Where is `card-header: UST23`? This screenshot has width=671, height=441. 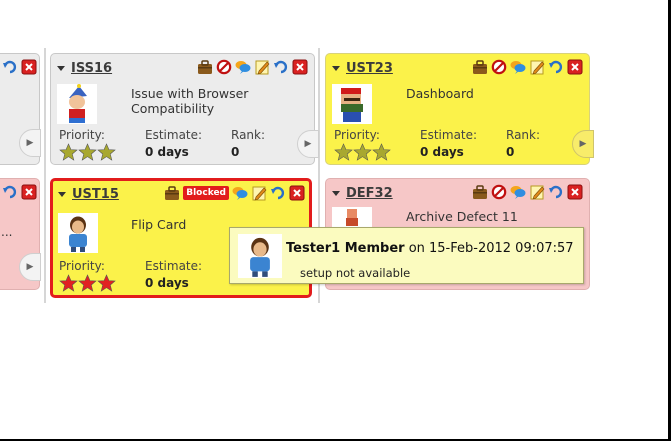 card-header: UST23 is located at coordinates (362, 68).